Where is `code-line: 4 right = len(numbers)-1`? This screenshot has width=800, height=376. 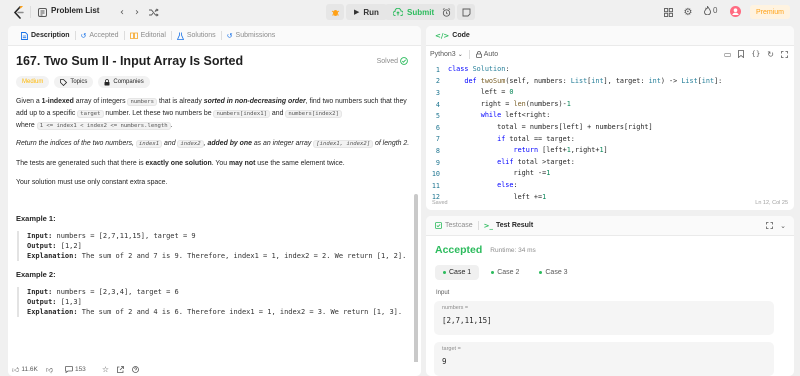
code-line: 4 right = len(numbers)-1 is located at coordinates (610, 105).